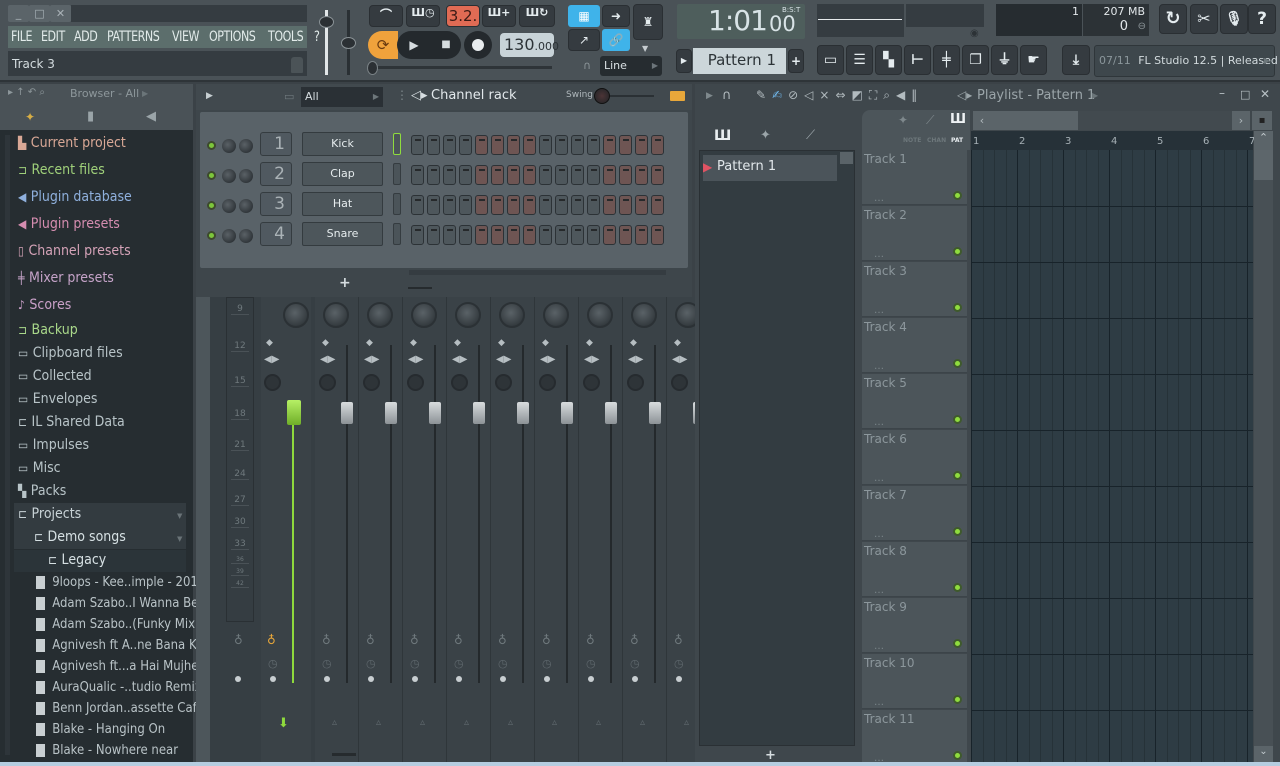 Image resolution: width=1280 pixels, height=766 pixels. Describe the element at coordinates (75, 197) in the screenshot. I see `browser-item-plugin-database: ◀ Plugin database` at that location.